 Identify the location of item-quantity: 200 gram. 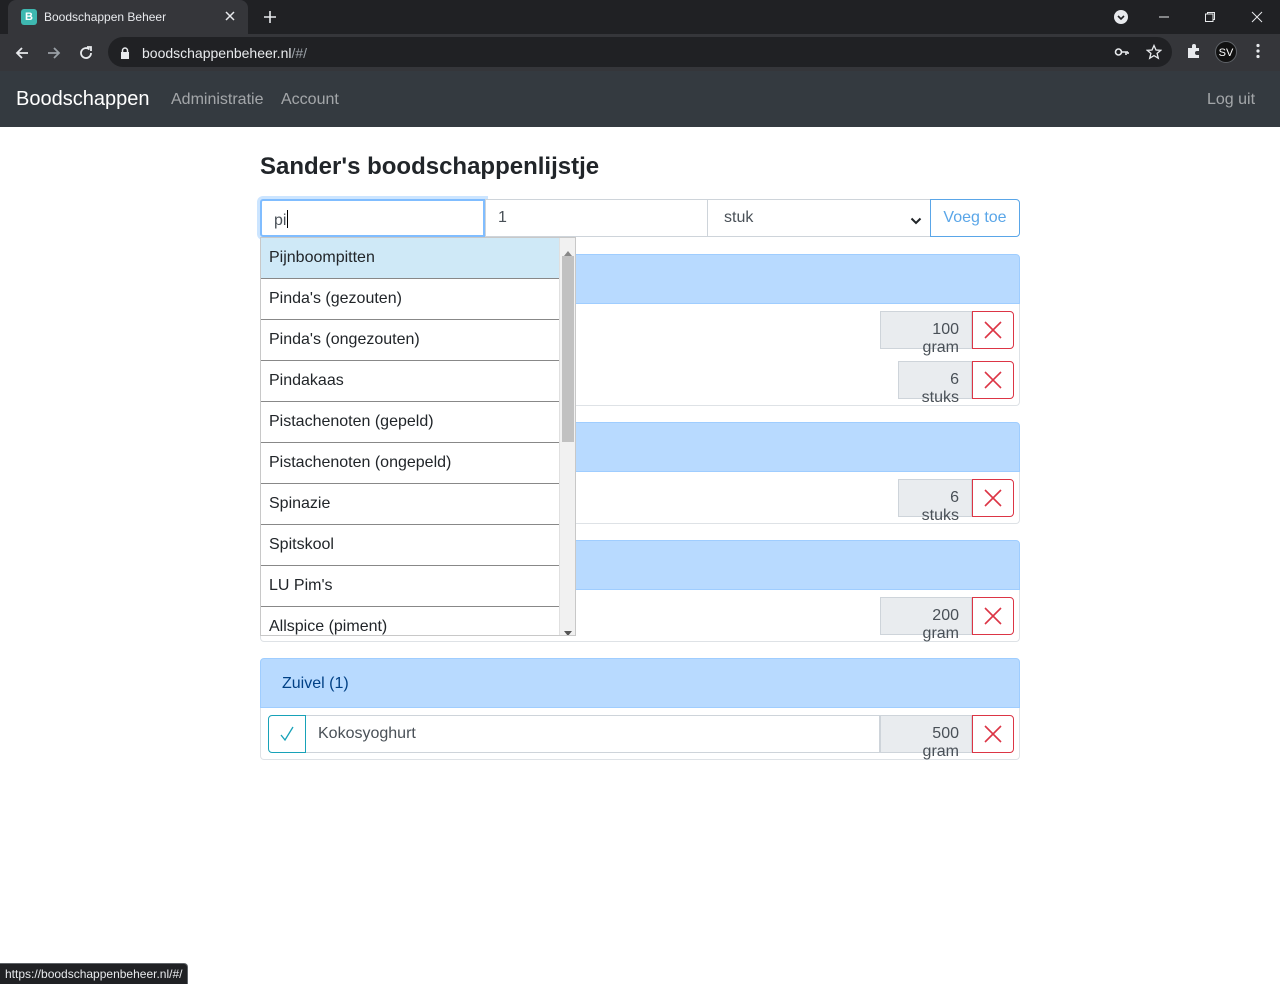
(926, 619).